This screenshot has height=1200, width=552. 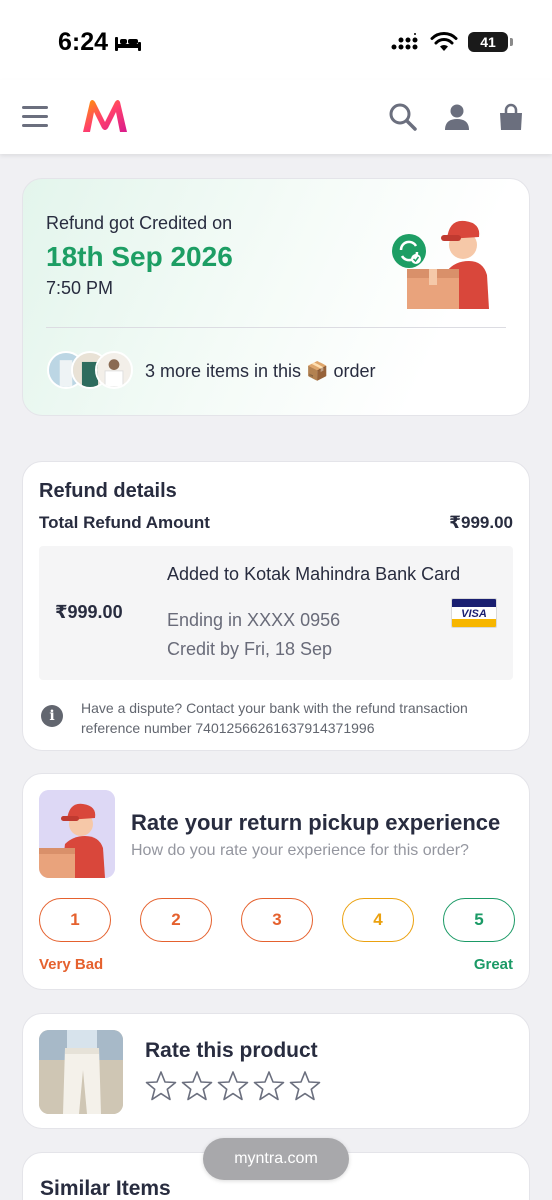 I want to click on pickup-agent-illustration, so click(x=77, y=834).